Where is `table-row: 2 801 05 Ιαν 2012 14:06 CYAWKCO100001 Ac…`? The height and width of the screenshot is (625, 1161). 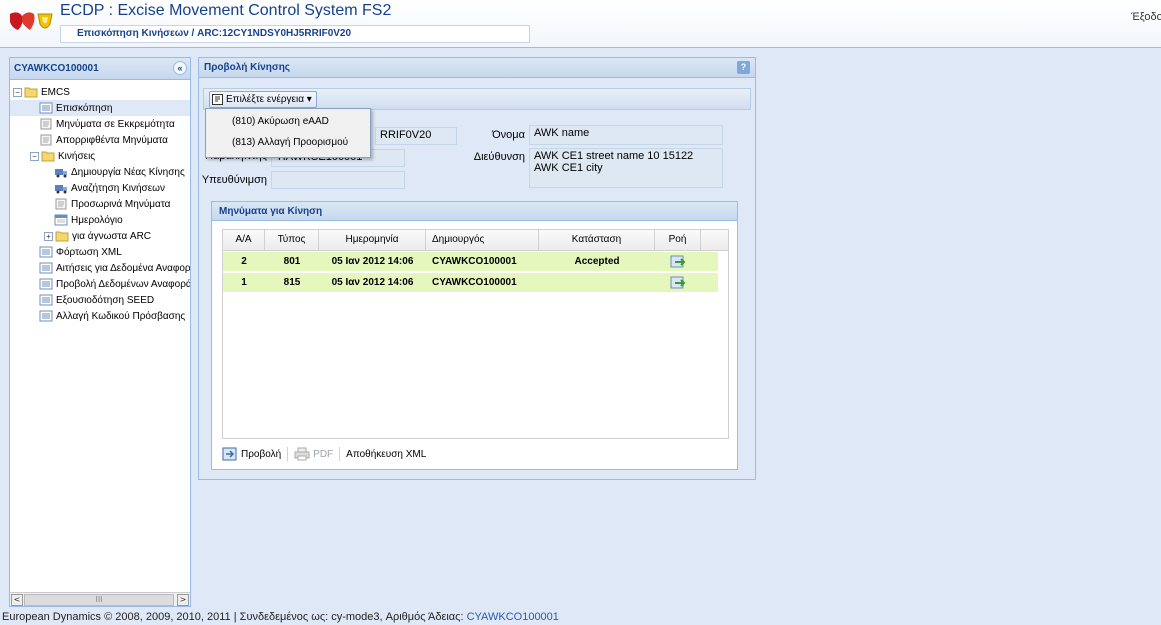 table-row: 2 801 05 Ιαν 2012 14:06 CYAWKCO100001 Ac… is located at coordinates (470, 262).